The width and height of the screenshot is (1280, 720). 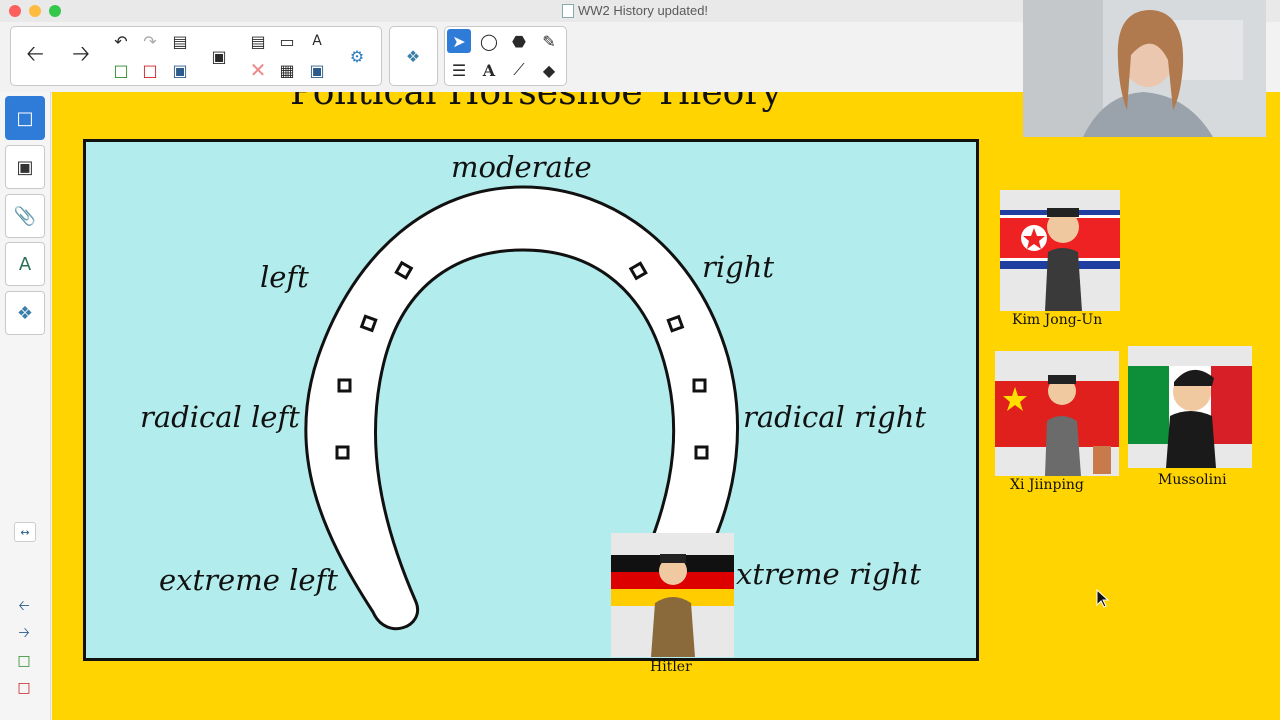 I want to click on text-icon: A, so click(x=489, y=70).